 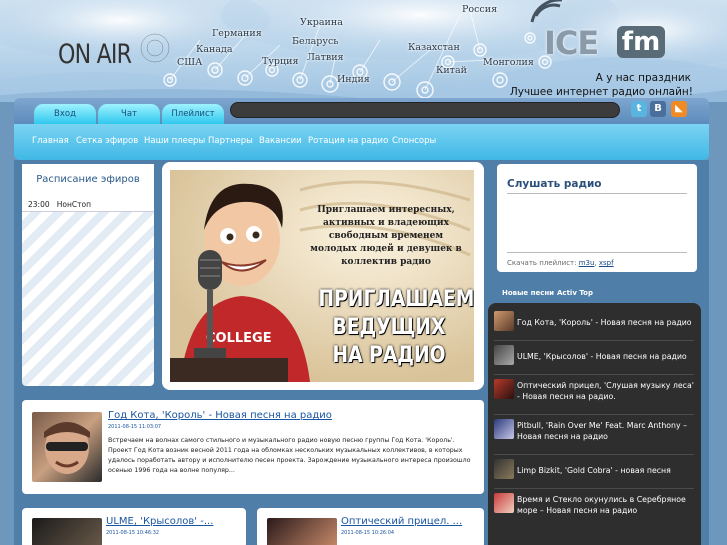 I want to click on playlist-download: Скачать плейлист: m3u, xspf, so click(x=560, y=263).